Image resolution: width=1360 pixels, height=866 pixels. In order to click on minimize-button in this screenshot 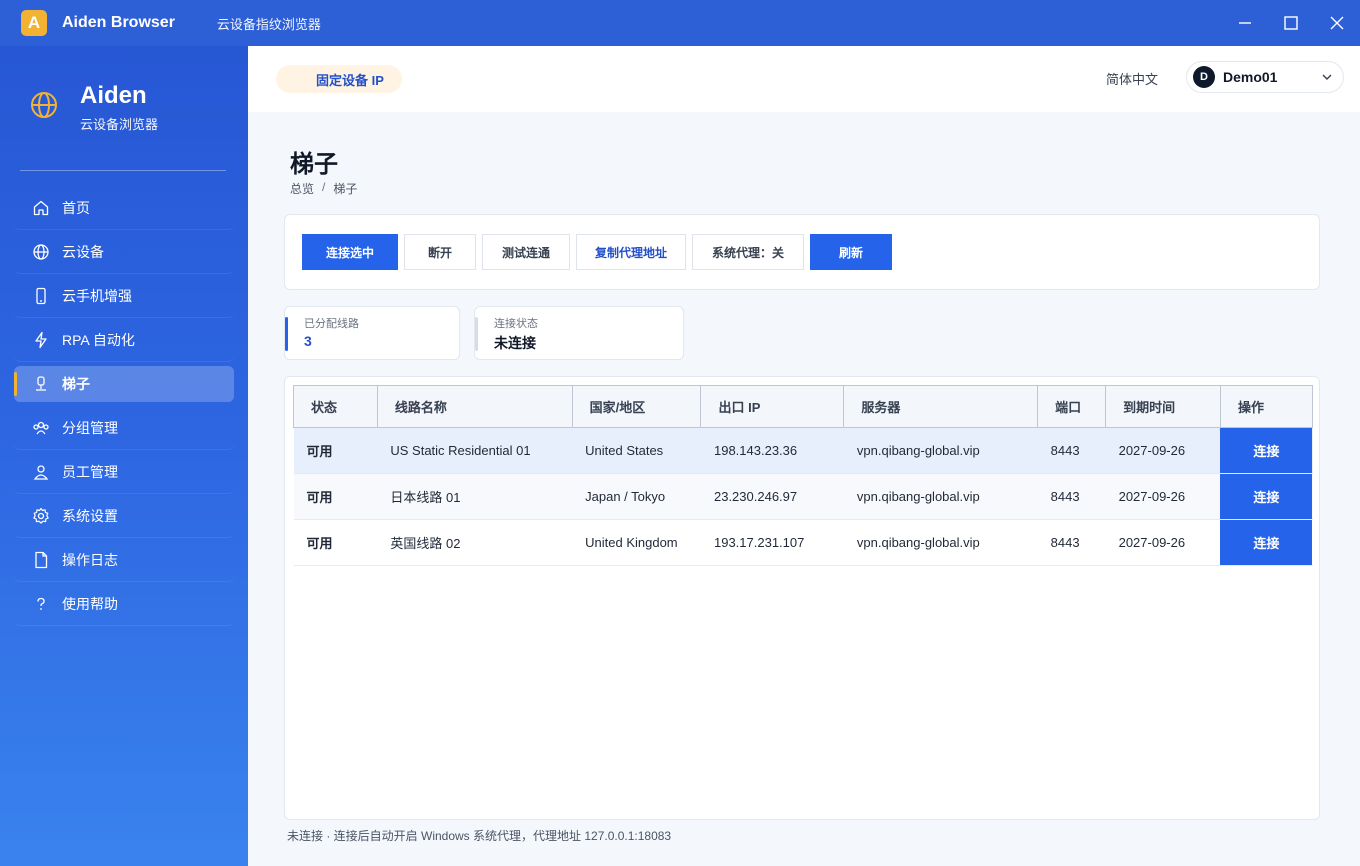, I will do `click(1245, 23)`.